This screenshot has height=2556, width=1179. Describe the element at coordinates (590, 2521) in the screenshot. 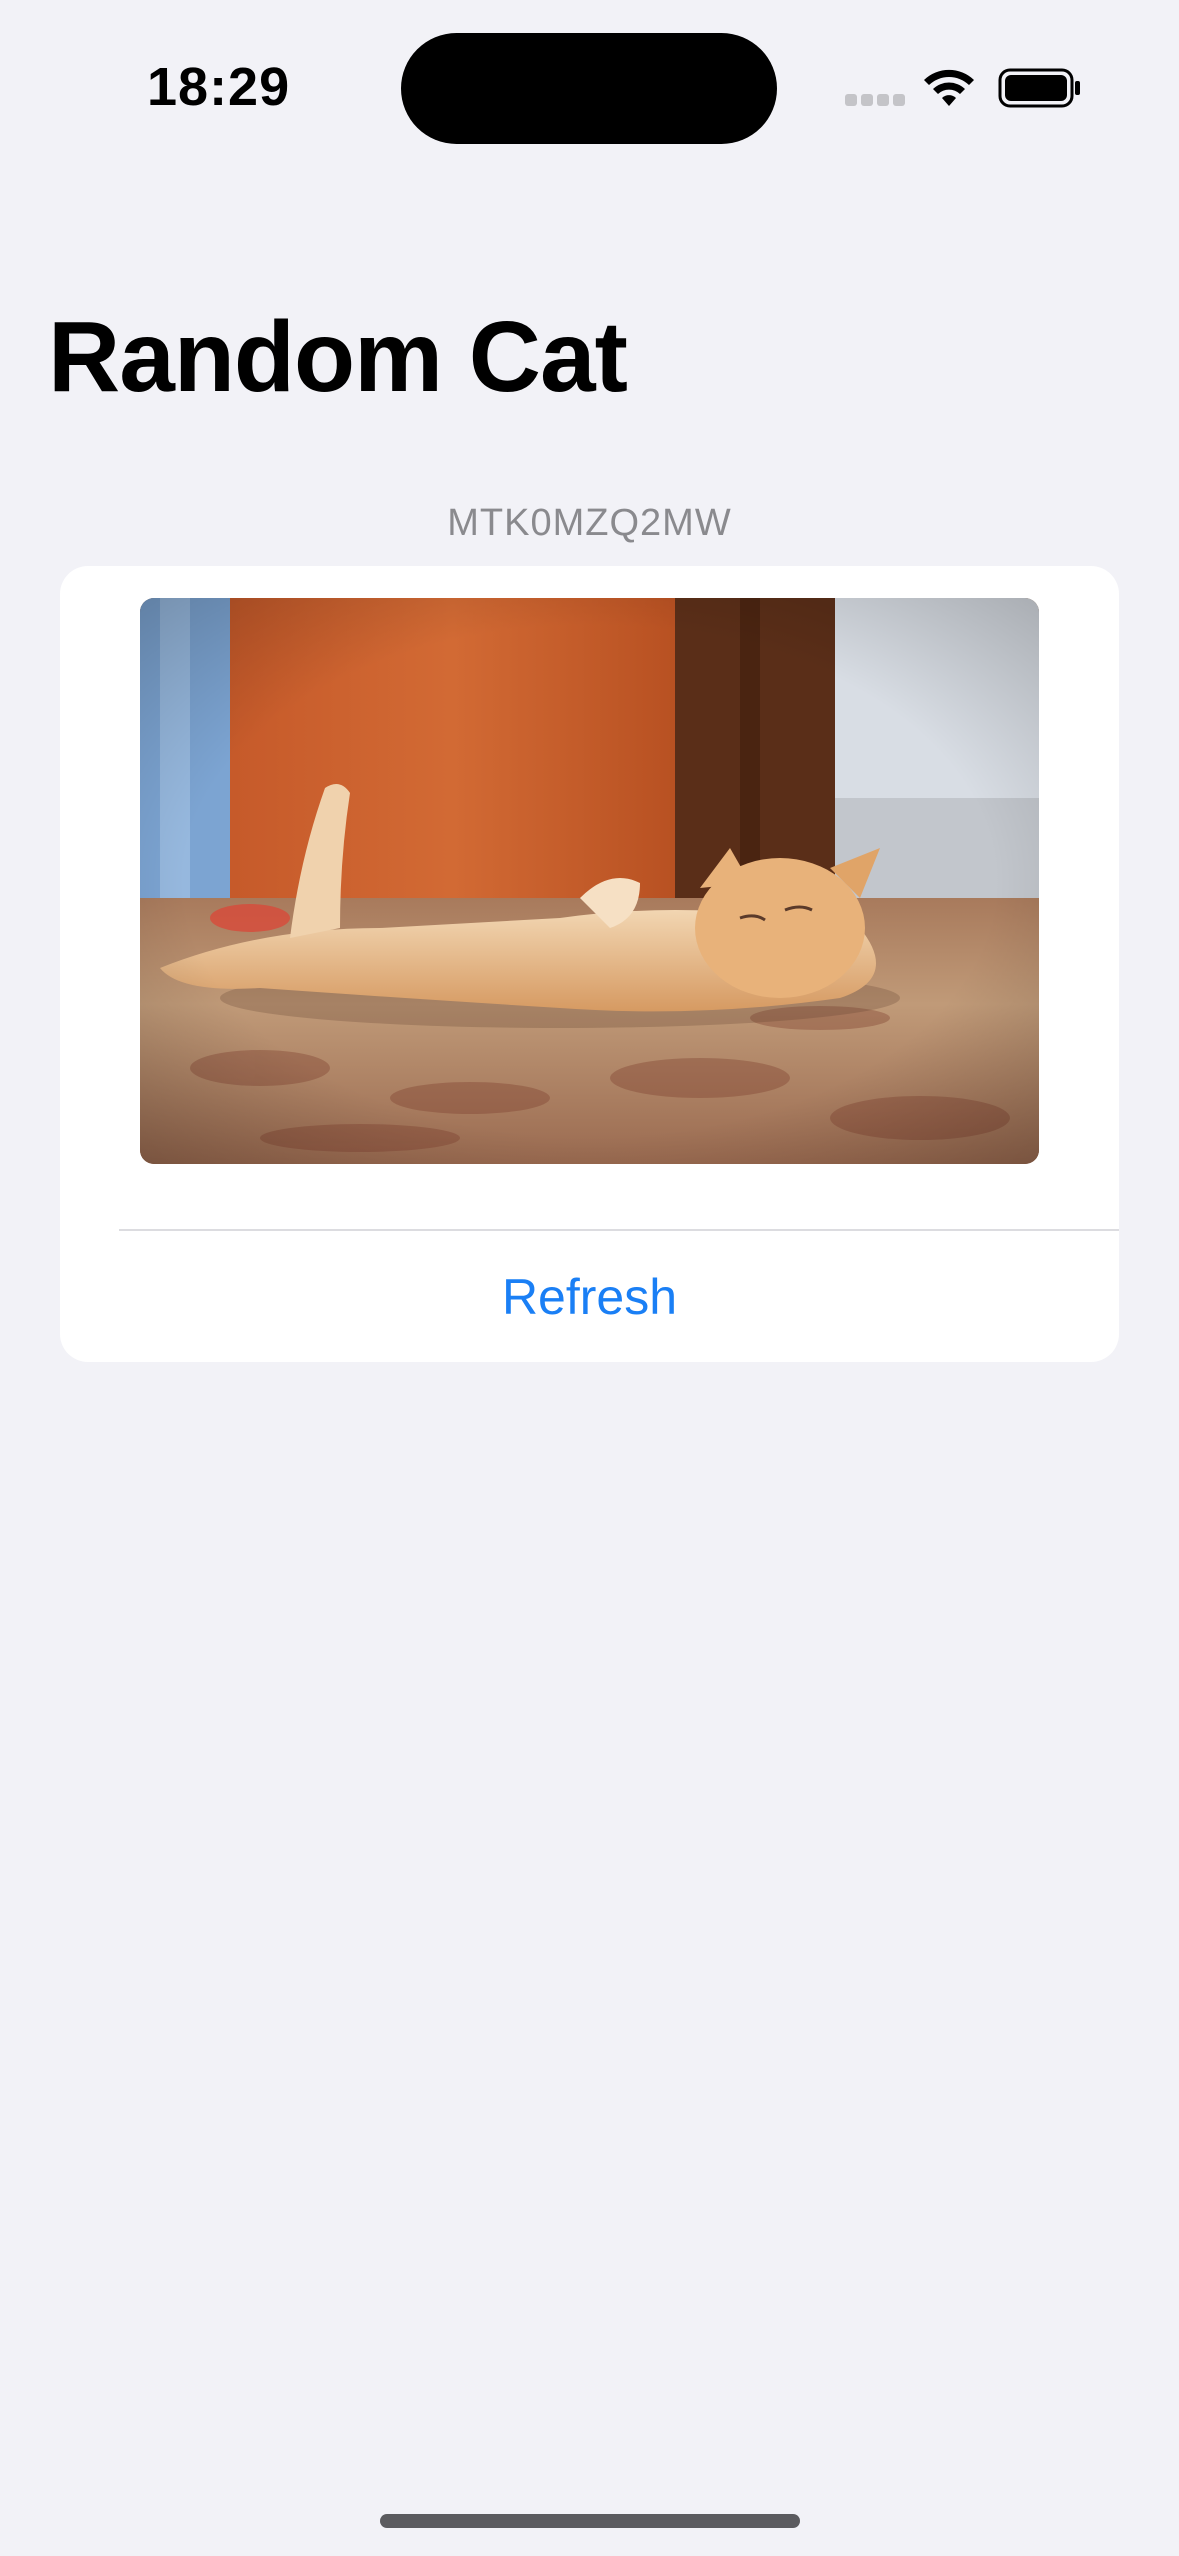

I see `home-indicator` at that location.